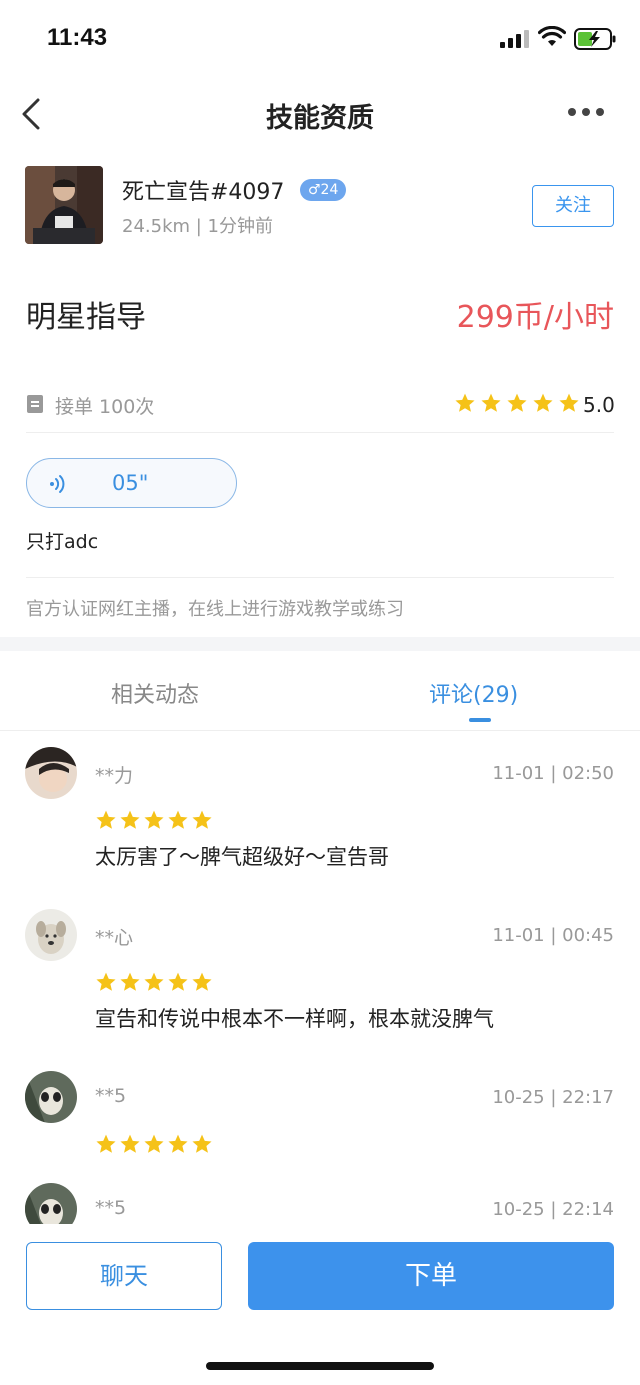 The height and width of the screenshot is (1385, 640). I want to click on battery-charging-icon, so click(595, 39).